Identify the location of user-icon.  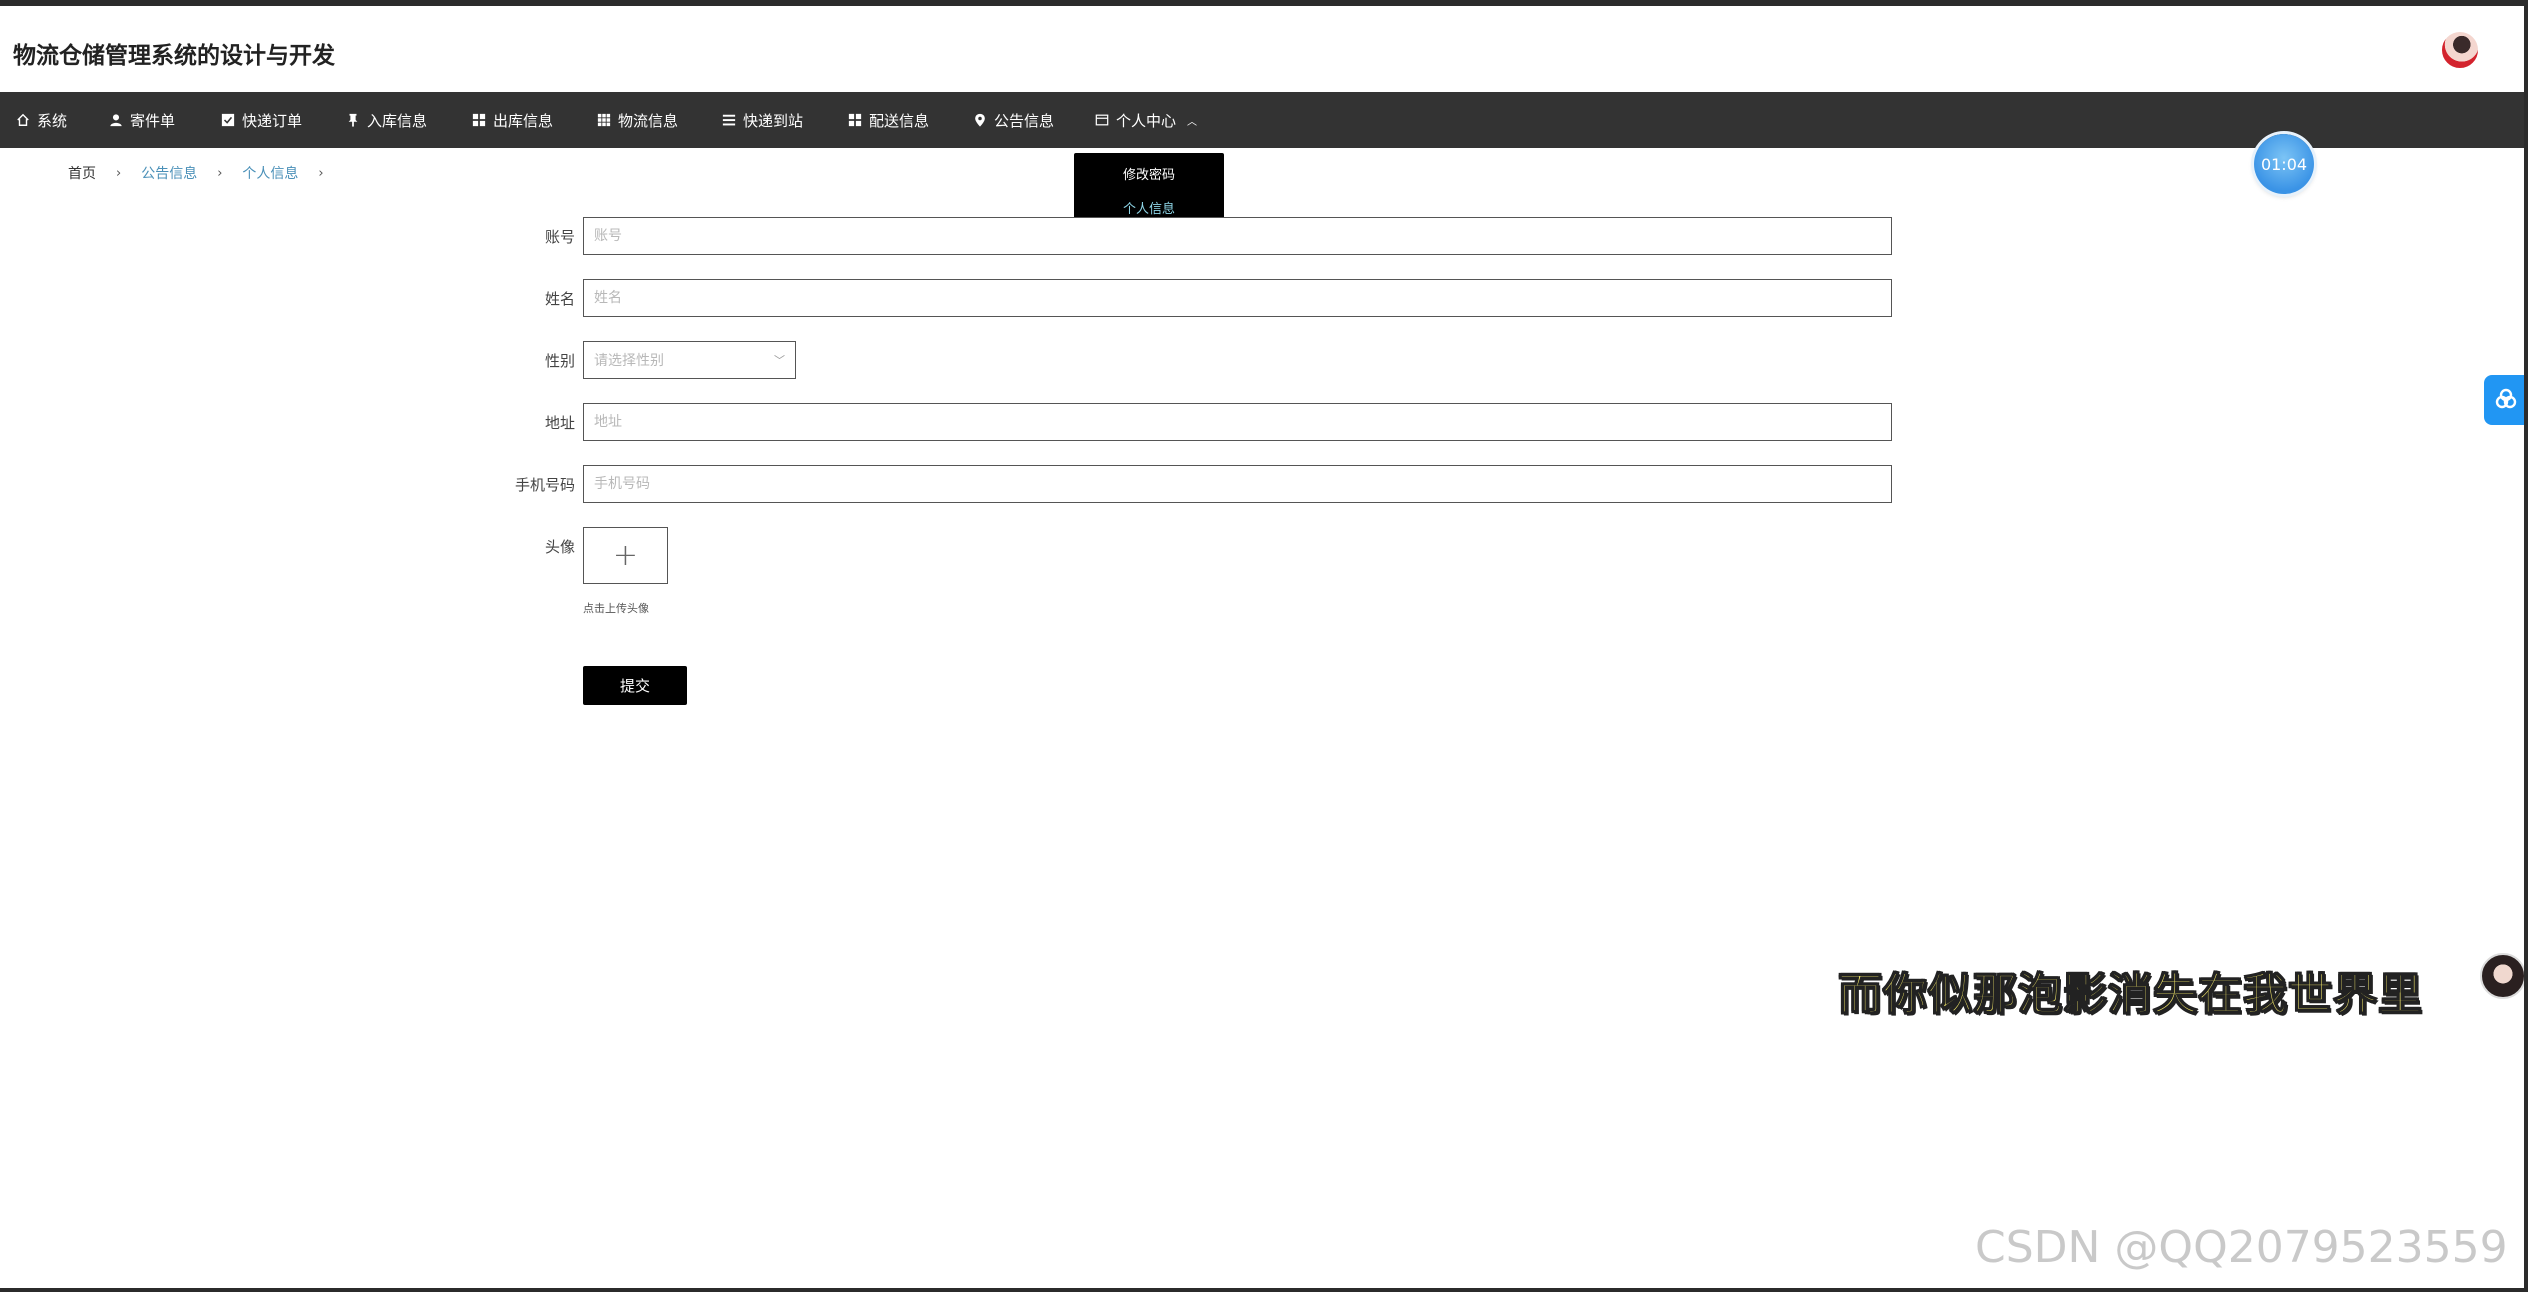
(116, 120).